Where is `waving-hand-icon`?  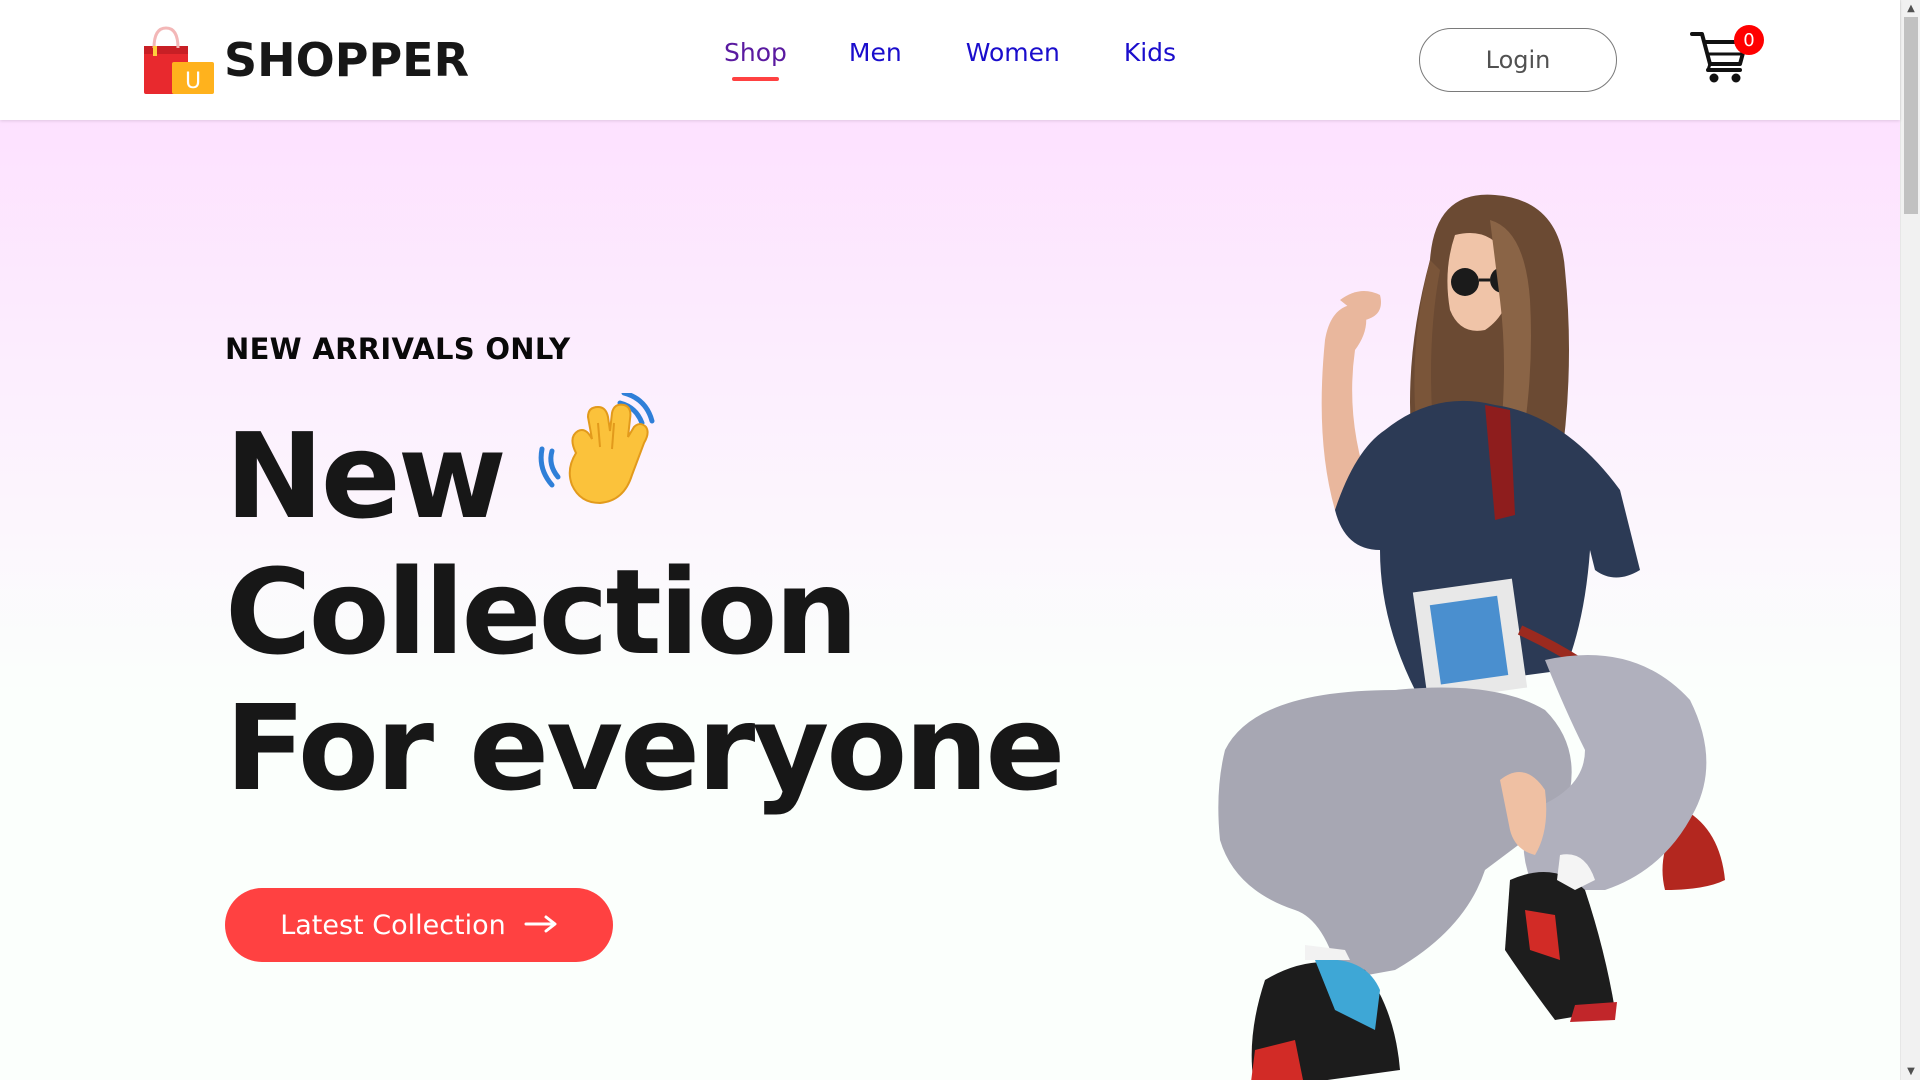 waving-hand-icon is located at coordinates (598, 465).